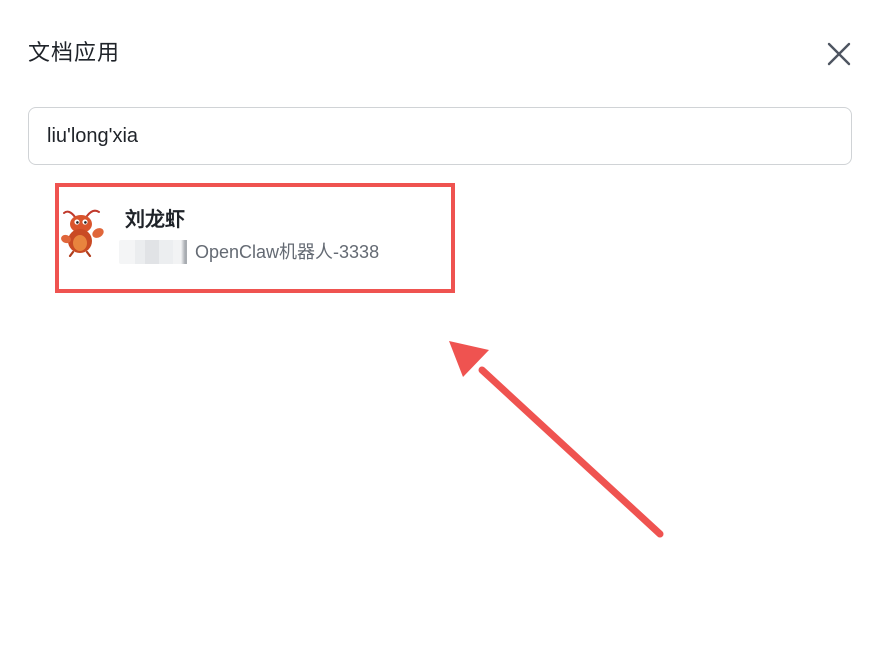 The height and width of the screenshot is (648, 873). What do you see at coordinates (556, 439) in the screenshot?
I see `annotation-arrow` at bounding box center [556, 439].